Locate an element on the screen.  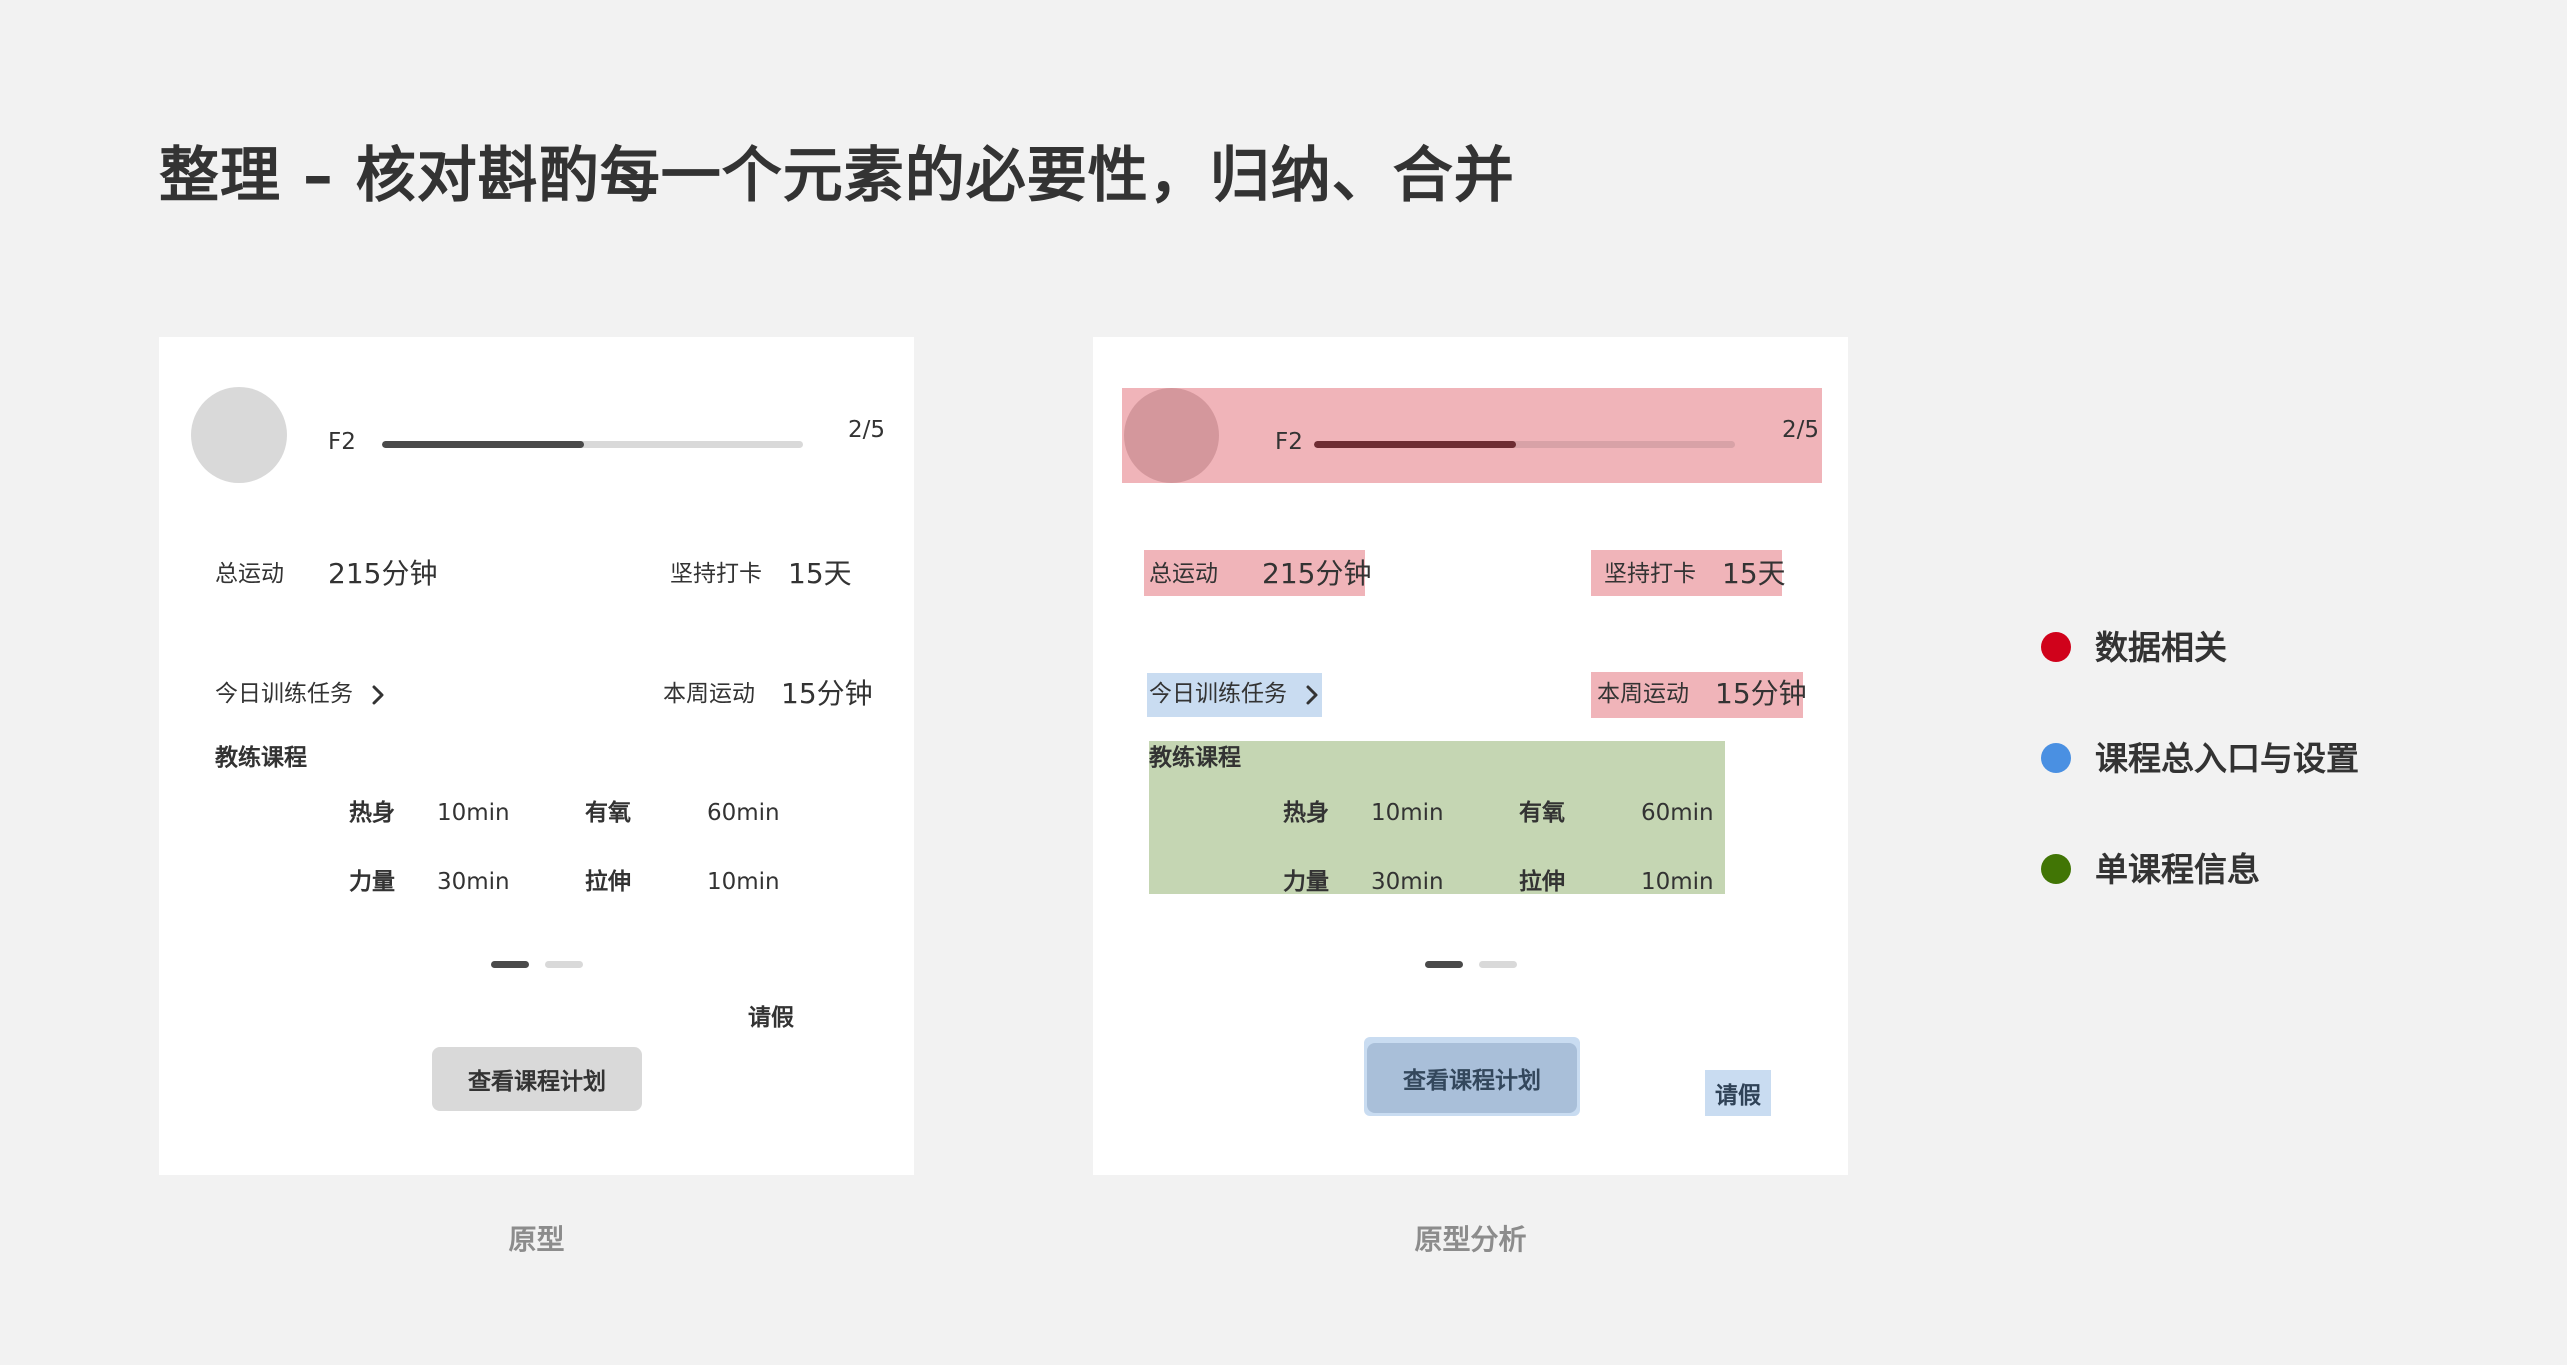
legend-item-data: 数据相关 is located at coordinates (2134, 647).